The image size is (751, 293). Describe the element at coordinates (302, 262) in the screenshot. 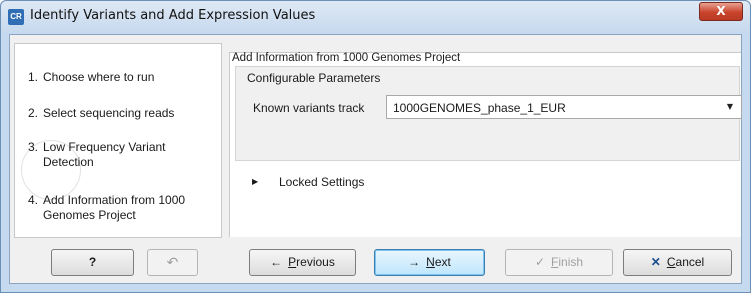

I see `previous-button: ← Previous` at that location.